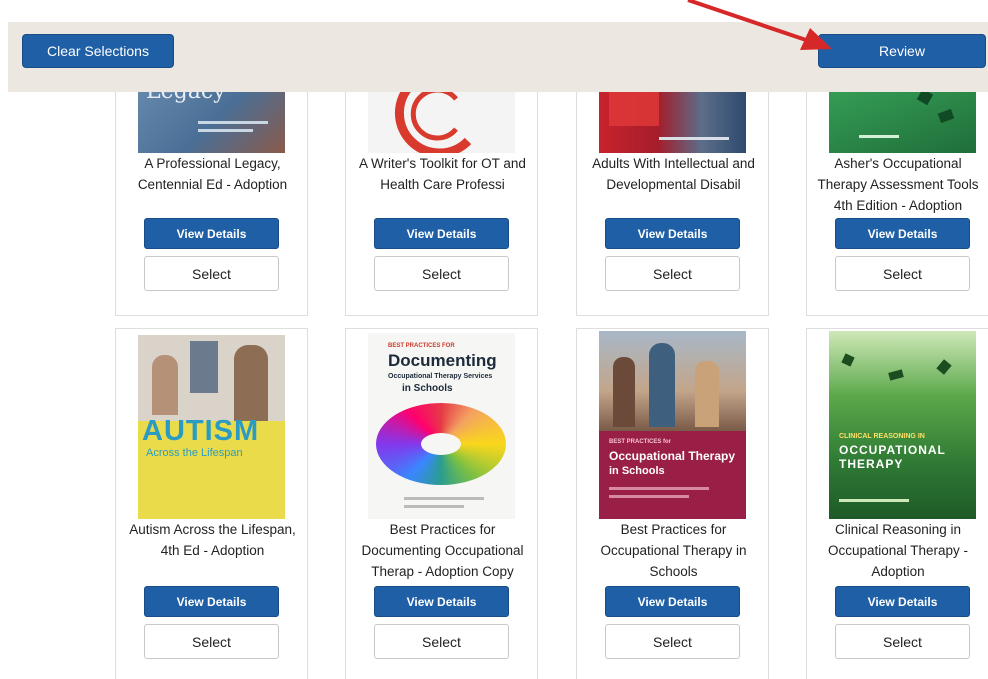 The height and width of the screenshot is (679, 988). Describe the element at coordinates (442, 184) in the screenshot. I see `book-title-line: Health Care Professi` at that location.